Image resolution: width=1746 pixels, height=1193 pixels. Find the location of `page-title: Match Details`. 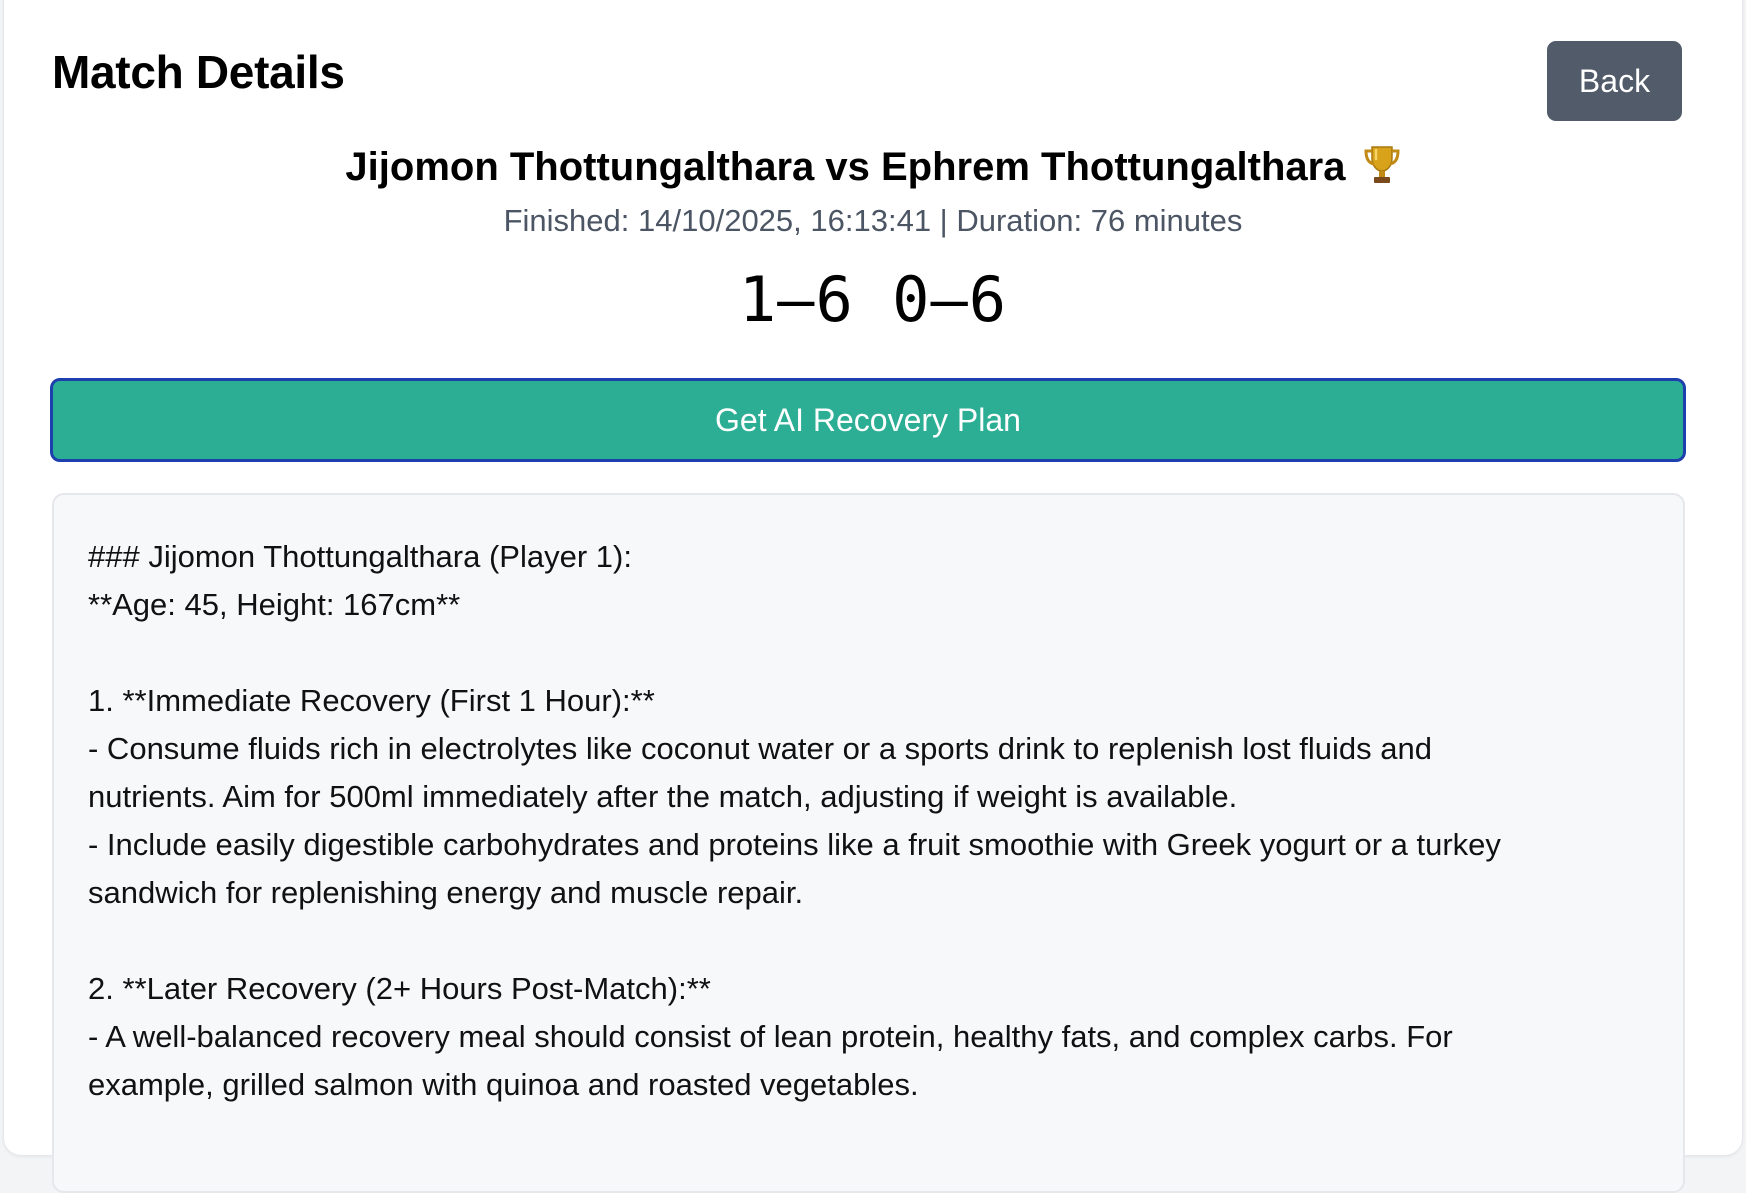

page-title: Match Details is located at coordinates (198, 72).